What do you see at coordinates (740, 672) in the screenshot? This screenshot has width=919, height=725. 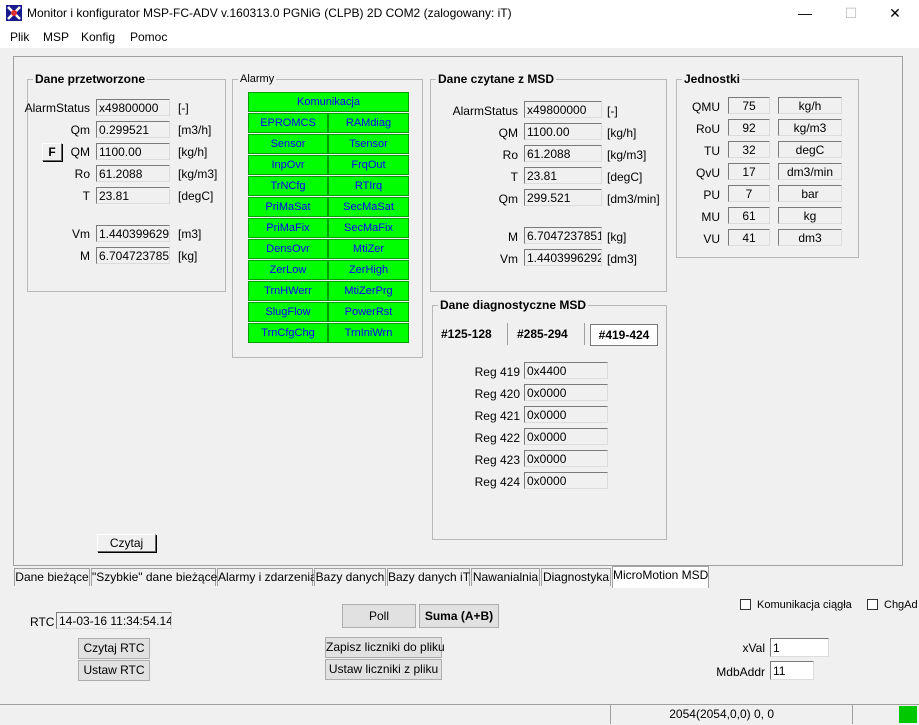 I see `mdbaddr-label: MdbAddr` at bounding box center [740, 672].